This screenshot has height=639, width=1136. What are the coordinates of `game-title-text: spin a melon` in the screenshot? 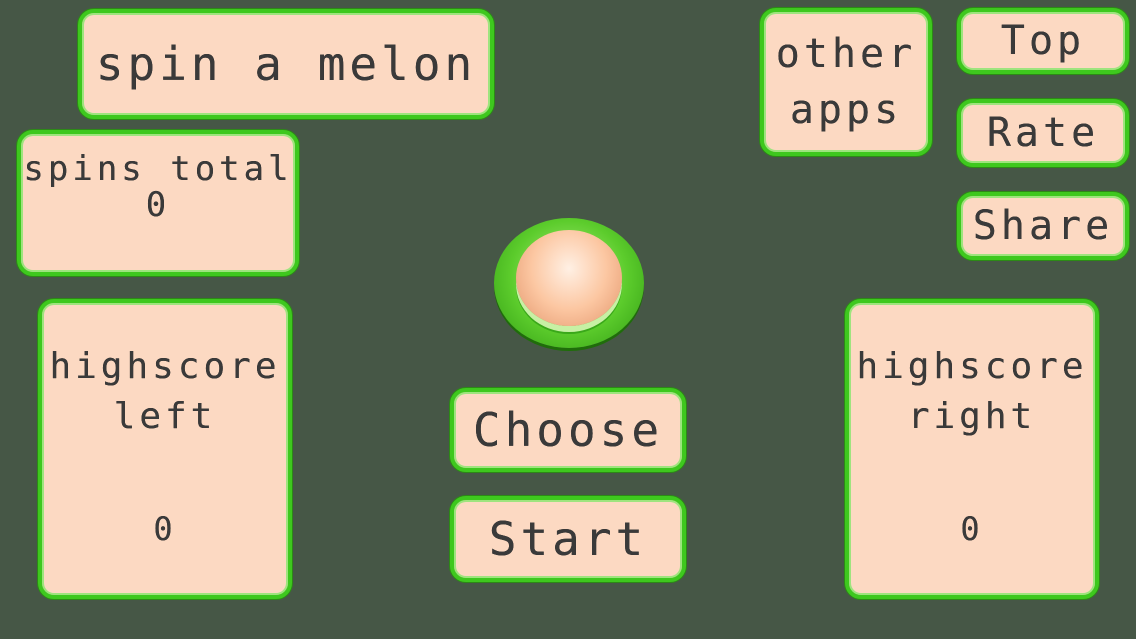 It's located at (286, 64).